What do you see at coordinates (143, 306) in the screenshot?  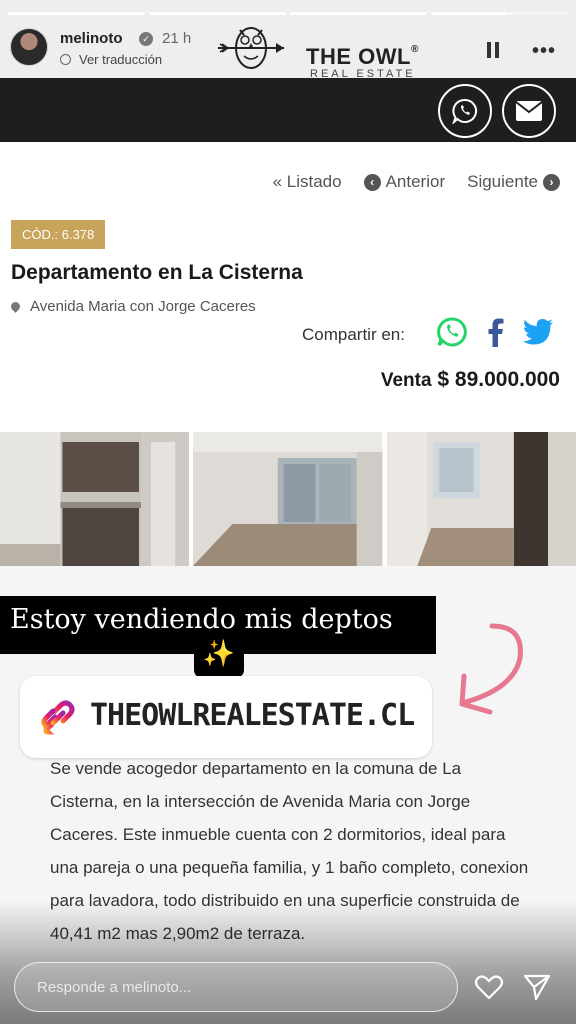 I see `address-text: Avenida Maria con Jorge Caceres` at bounding box center [143, 306].